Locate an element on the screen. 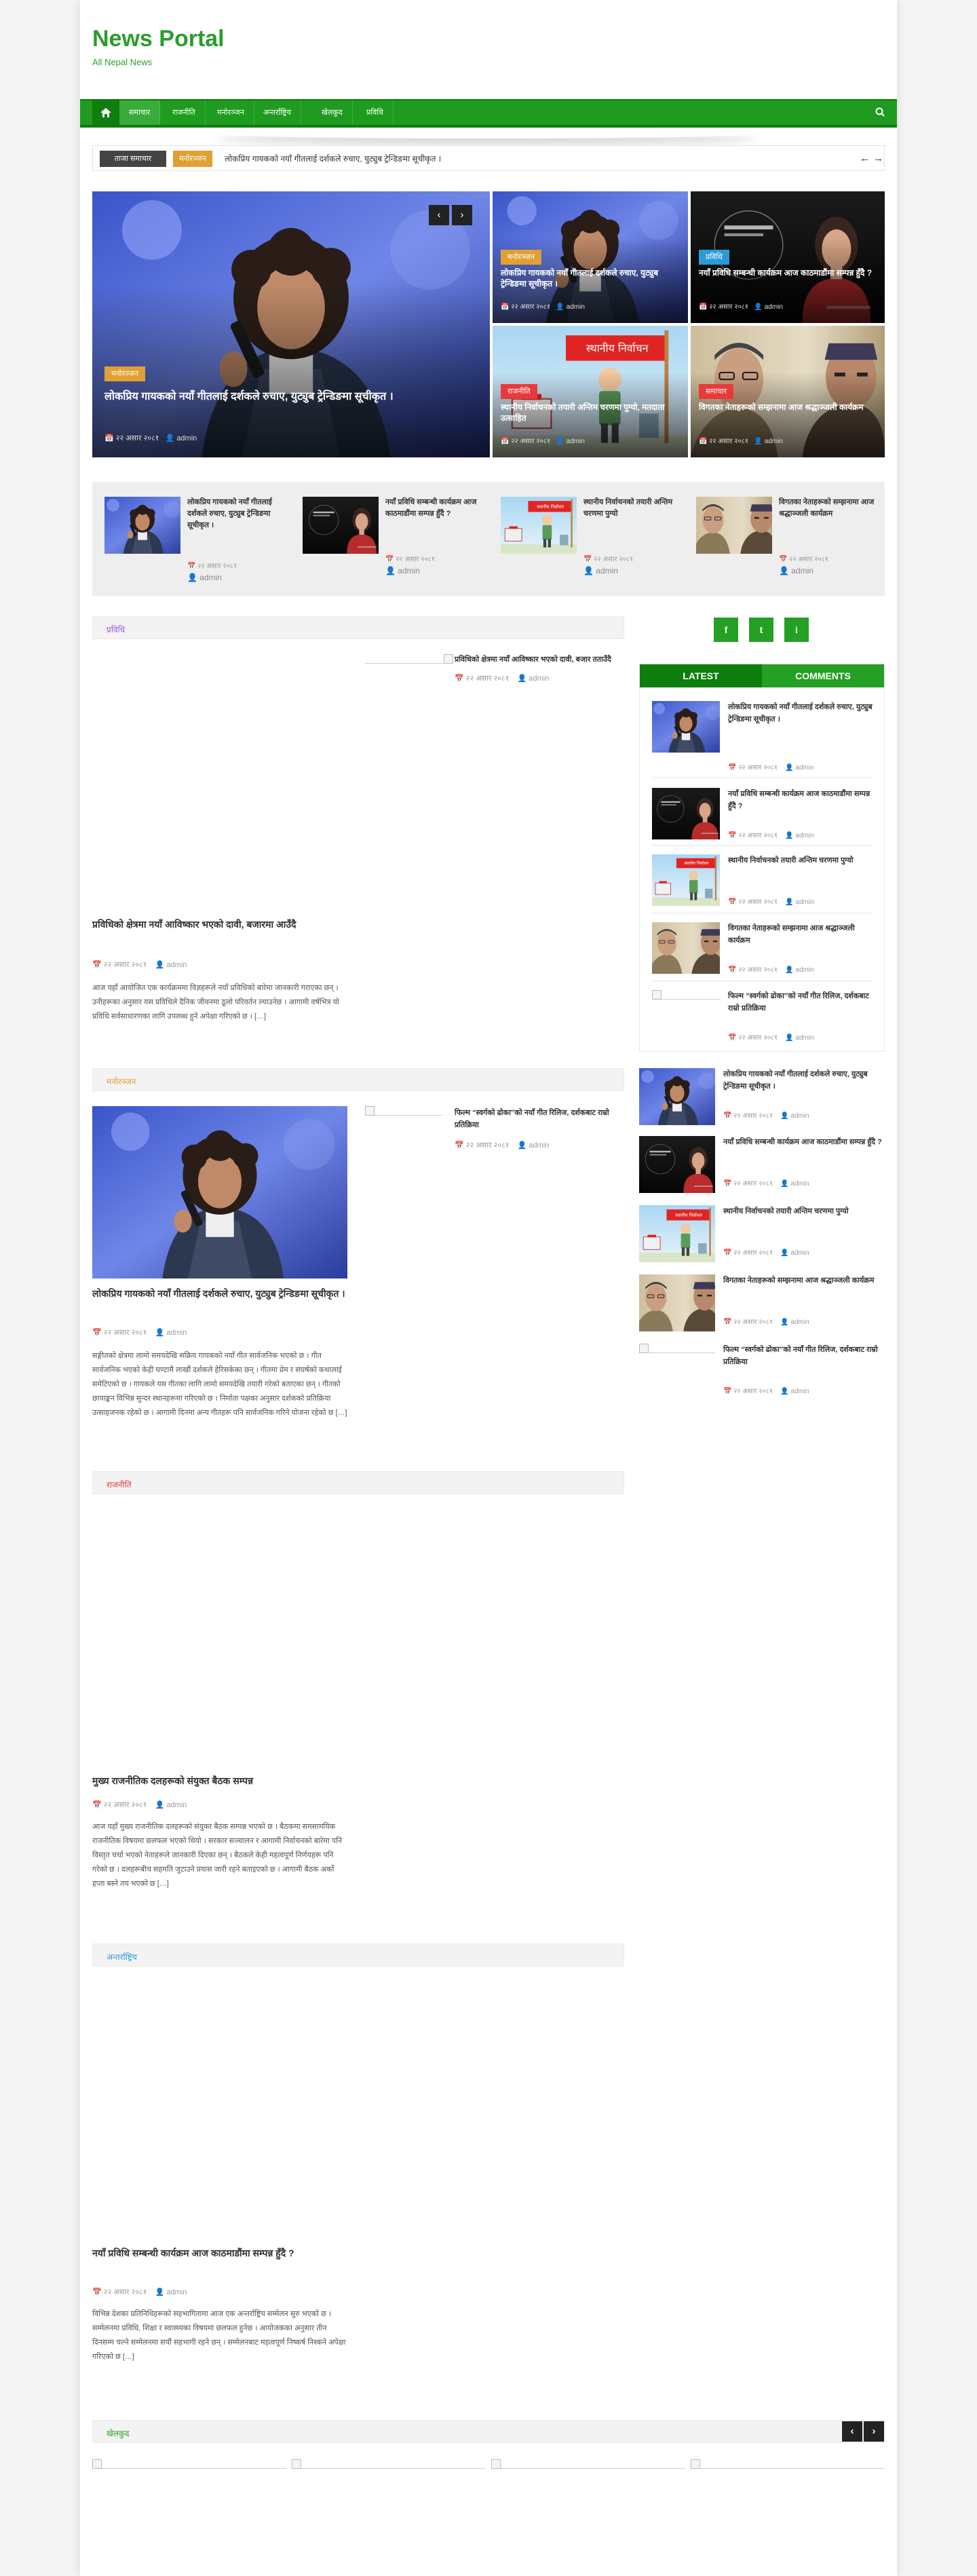  hero-main-category: मनोरञ्जन is located at coordinates (125, 374).